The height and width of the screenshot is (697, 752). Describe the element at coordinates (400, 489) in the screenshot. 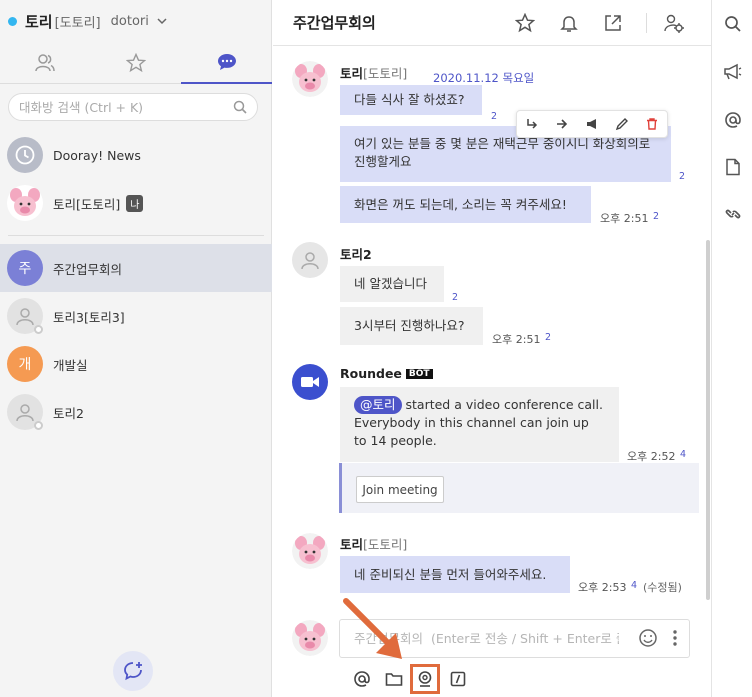

I see `join-meeting-button: Join meeting` at that location.